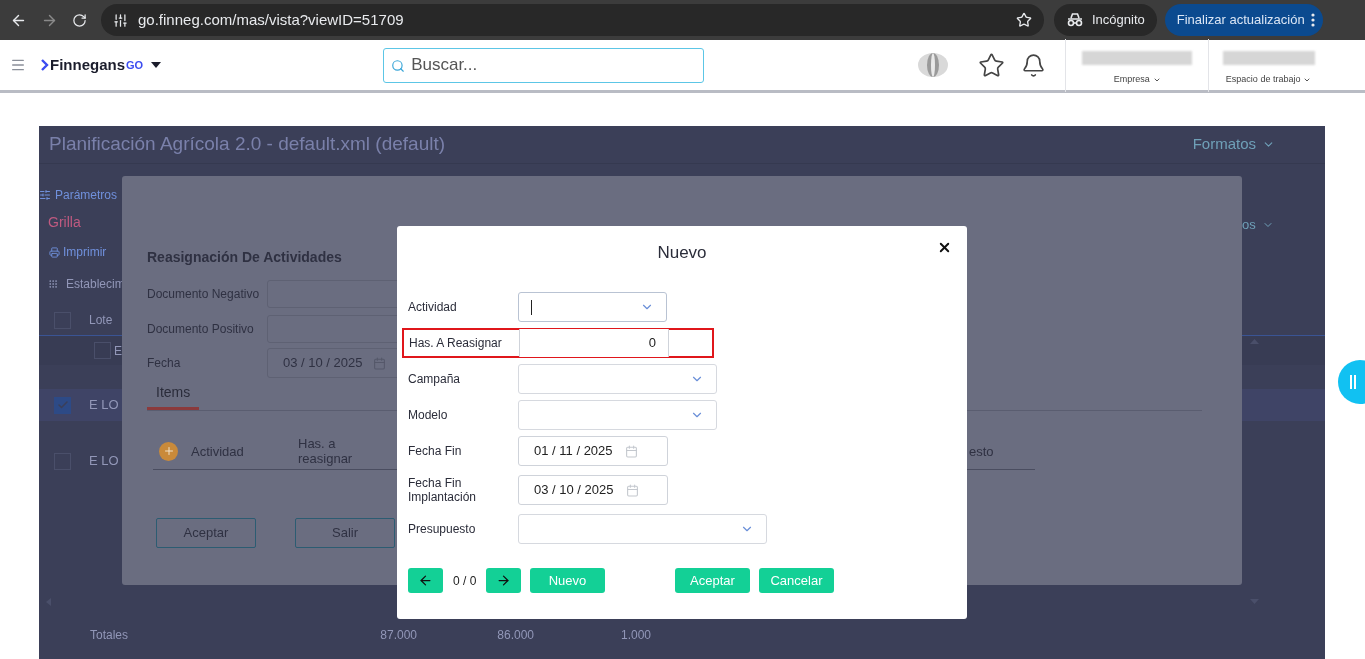 The width and height of the screenshot is (1365, 659). I want to click on dialog-title: Nuevo, so click(682, 252).